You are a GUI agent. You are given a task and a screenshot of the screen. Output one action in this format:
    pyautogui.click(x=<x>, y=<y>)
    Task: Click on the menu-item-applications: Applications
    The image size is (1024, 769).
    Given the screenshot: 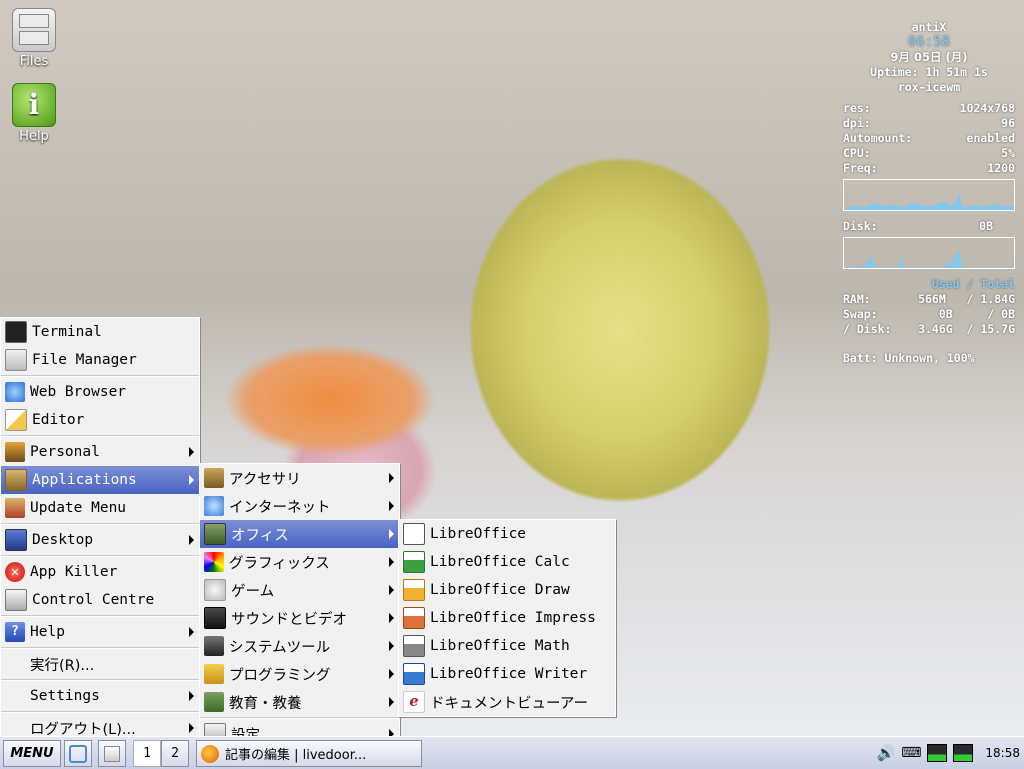 What is the action you would take?
    pyautogui.click(x=100, y=480)
    